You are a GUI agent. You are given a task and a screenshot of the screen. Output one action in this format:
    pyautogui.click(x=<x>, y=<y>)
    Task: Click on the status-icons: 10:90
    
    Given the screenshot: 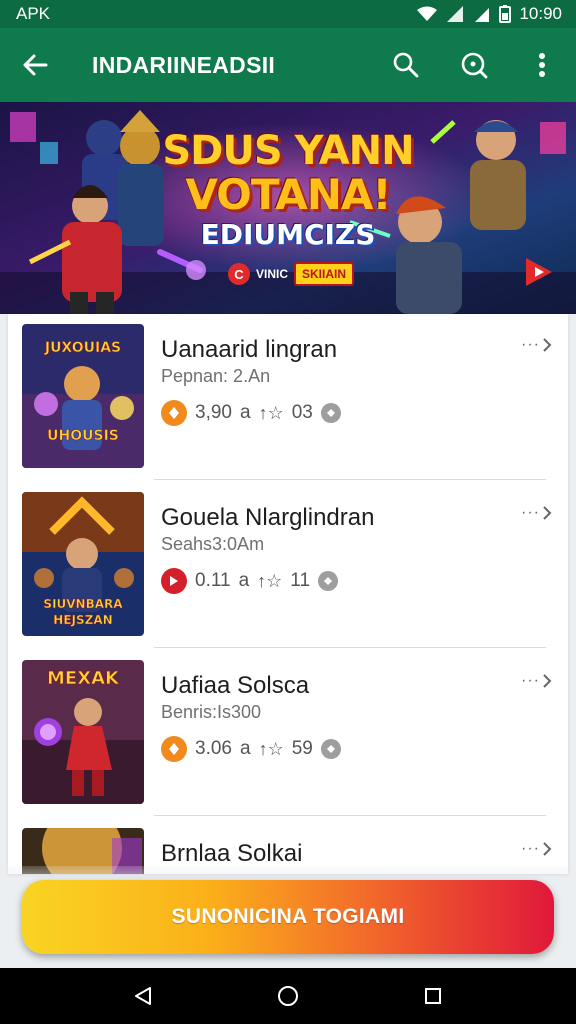 What is the action you would take?
    pyautogui.click(x=489, y=14)
    